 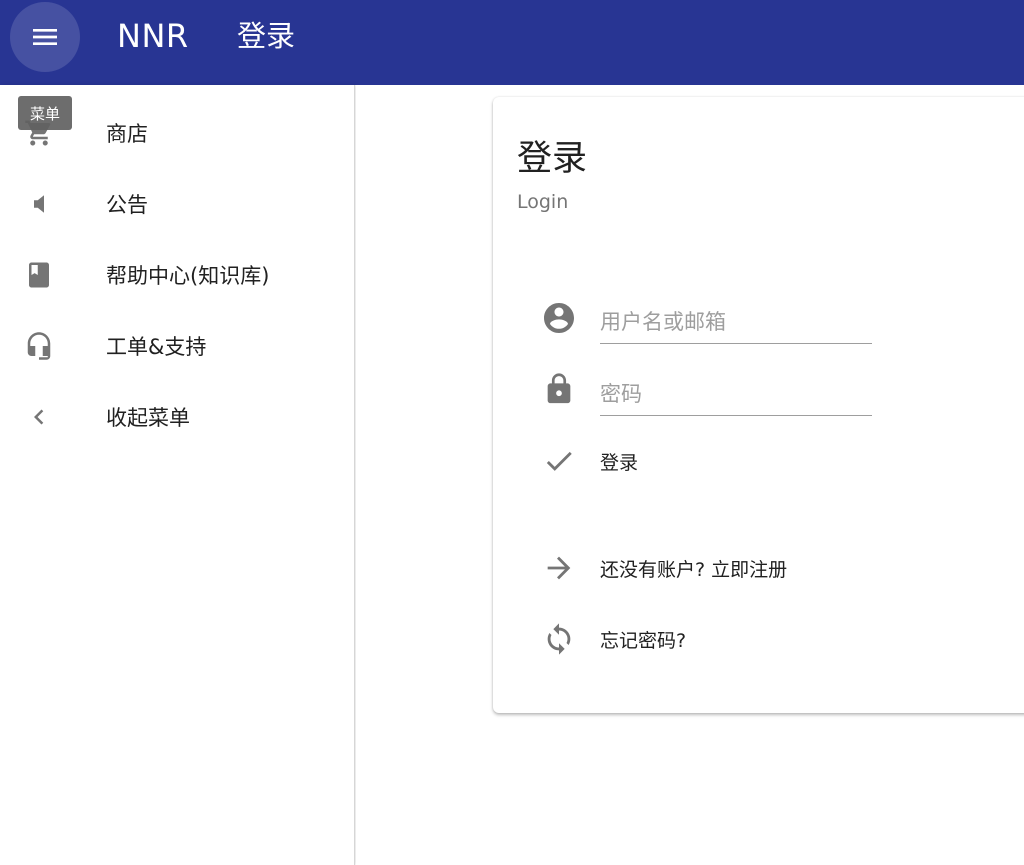 What do you see at coordinates (127, 204) in the screenshot?
I see `sidebar-item-label: 公告` at bounding box center [127, 204].